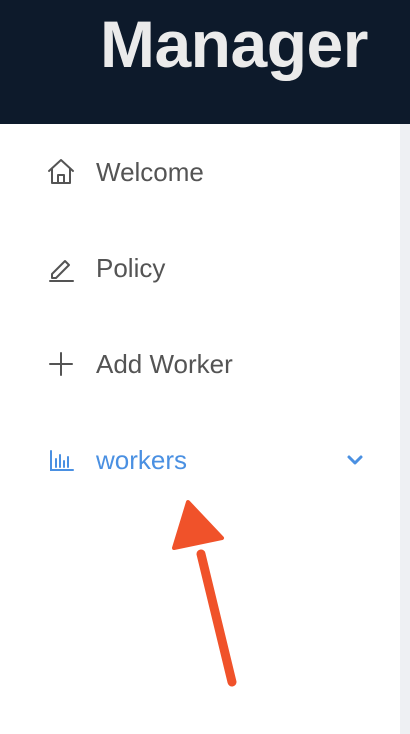  What do you see at coordinates (405, 429) in the screenshot?
I see `sidebar-scrollbar-track` at bounding box center [405, 429].